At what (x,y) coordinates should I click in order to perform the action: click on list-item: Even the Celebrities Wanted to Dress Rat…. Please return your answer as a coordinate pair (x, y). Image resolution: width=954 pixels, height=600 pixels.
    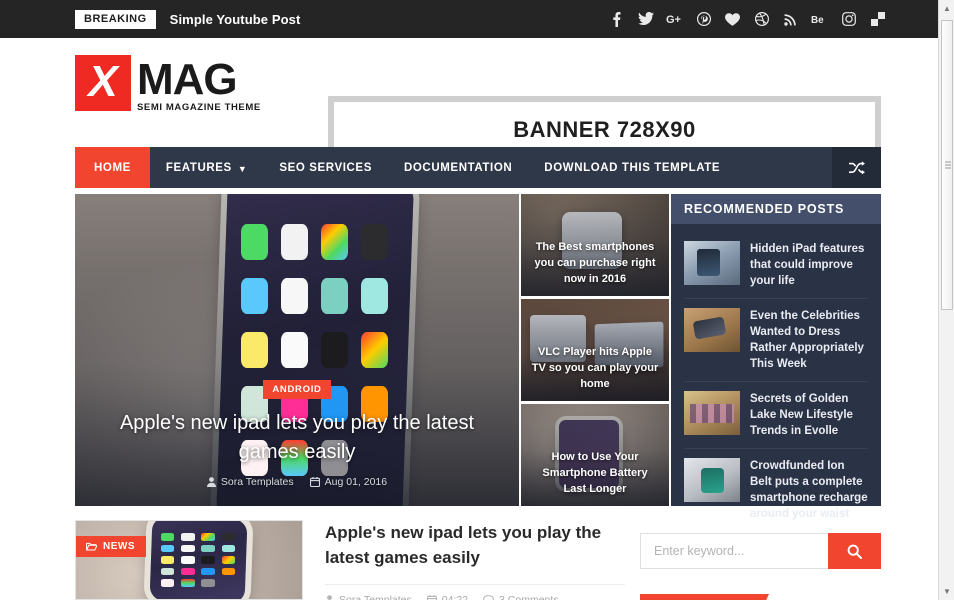
    Looking at the image, I should click on (776, 340).